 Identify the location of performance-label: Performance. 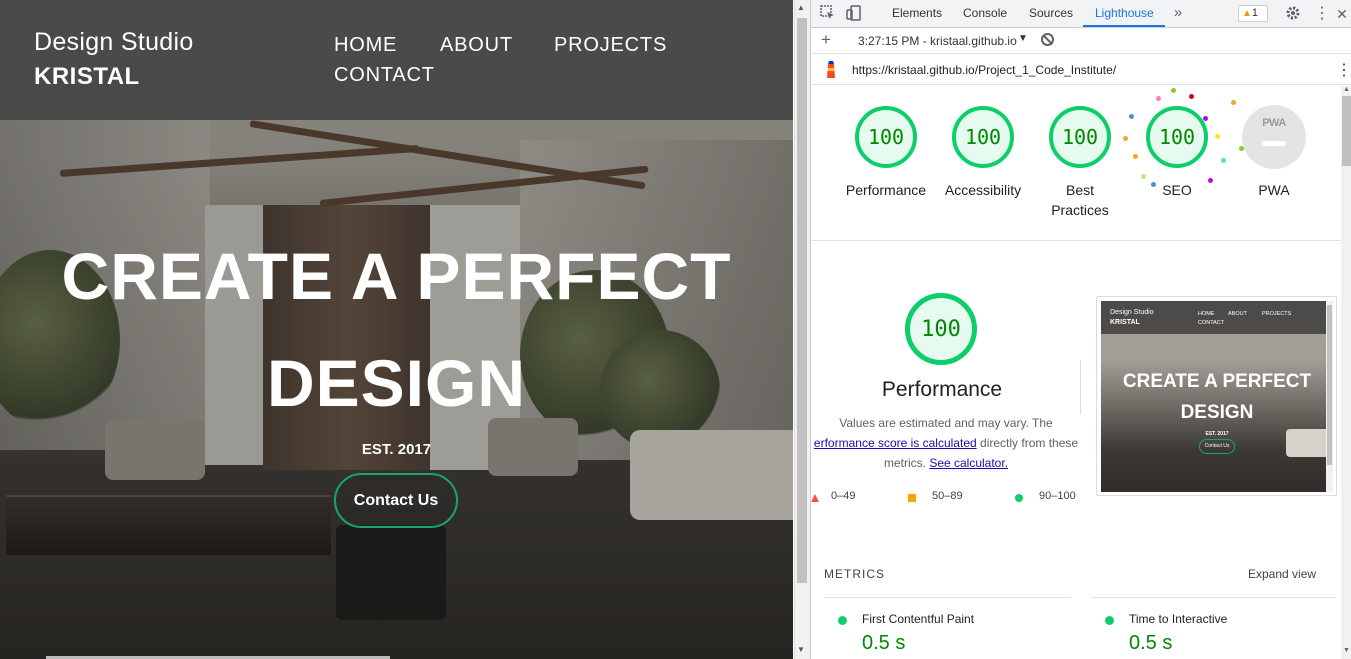
(886, 190).